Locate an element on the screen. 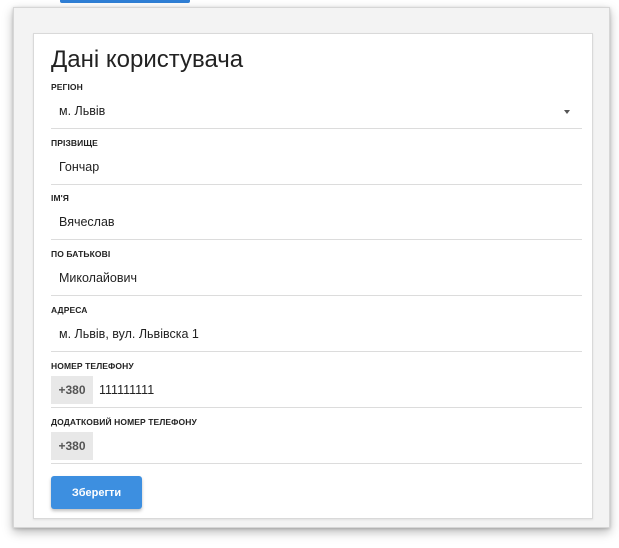 The image size is (619, 548). region-value: м. Львів is located at coordinates (82, 110).